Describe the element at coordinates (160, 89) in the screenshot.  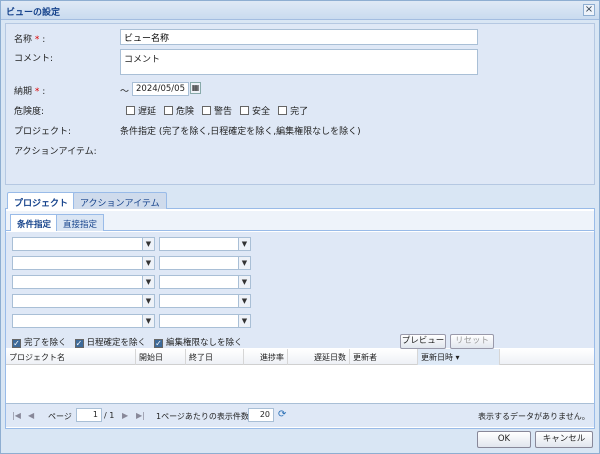
I see `deadline-date-field: 2024/05/05` at that location.